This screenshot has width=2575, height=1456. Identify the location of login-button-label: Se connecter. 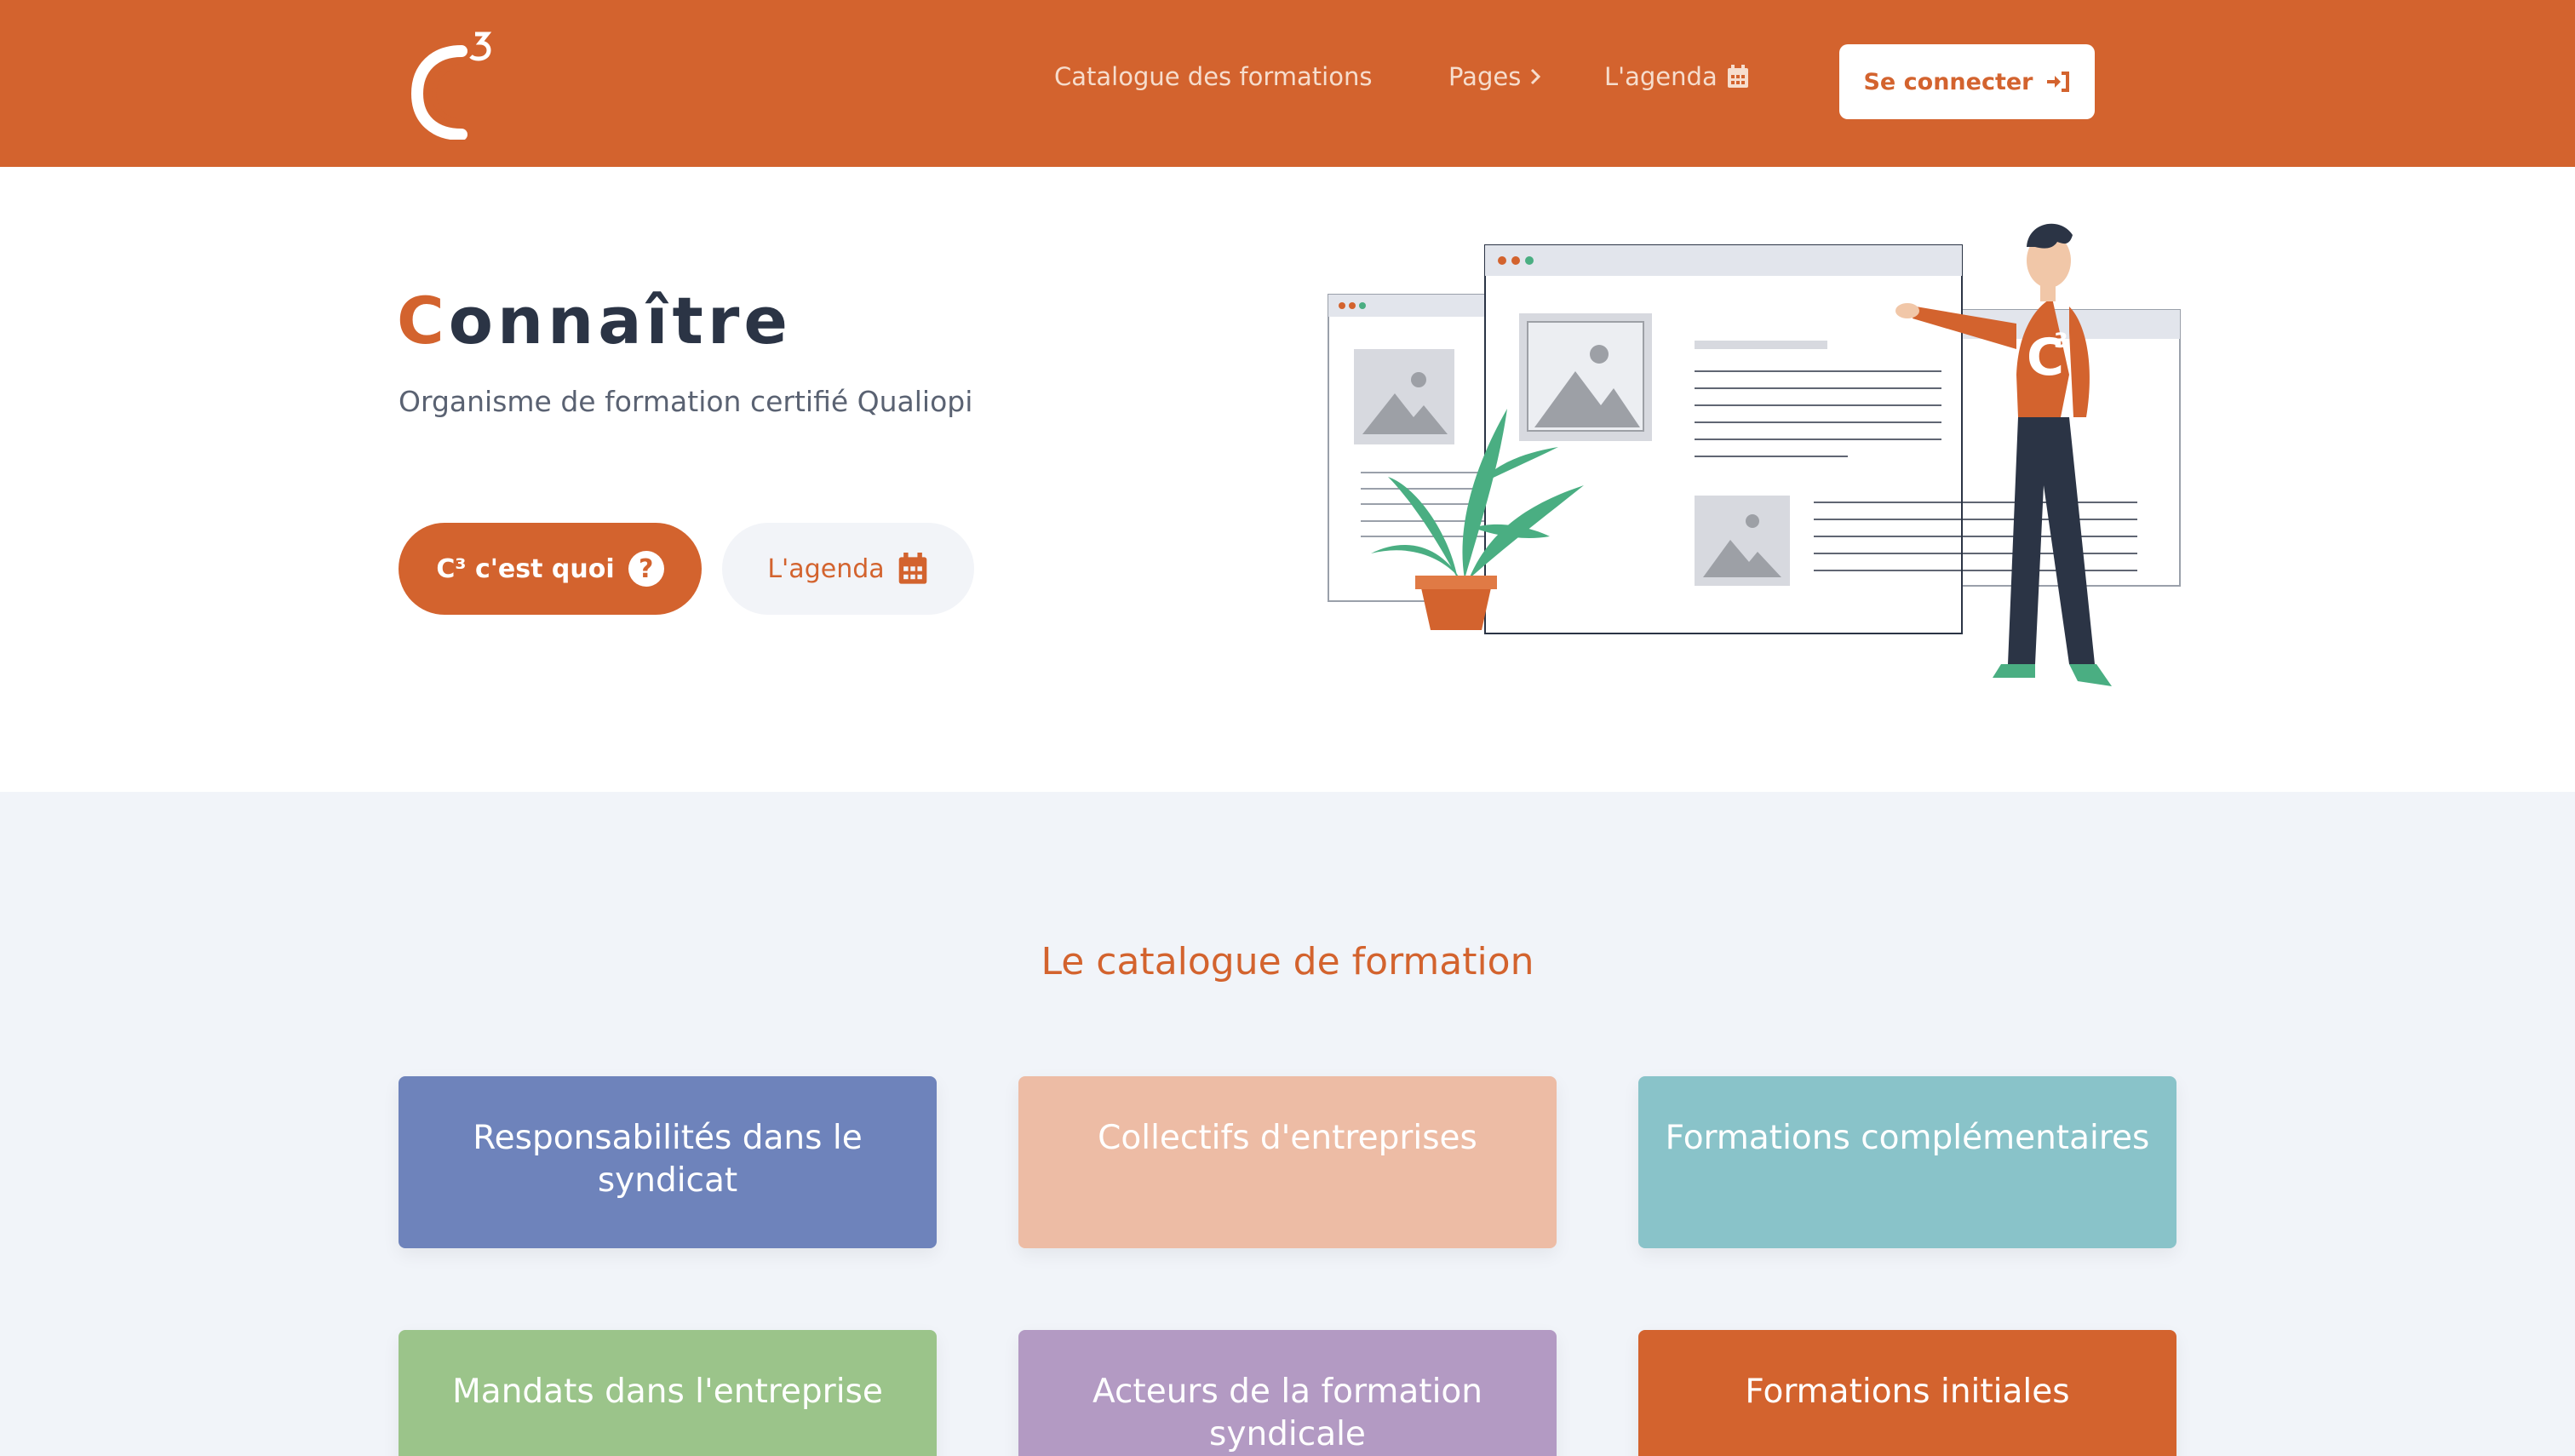
(1948, 81).